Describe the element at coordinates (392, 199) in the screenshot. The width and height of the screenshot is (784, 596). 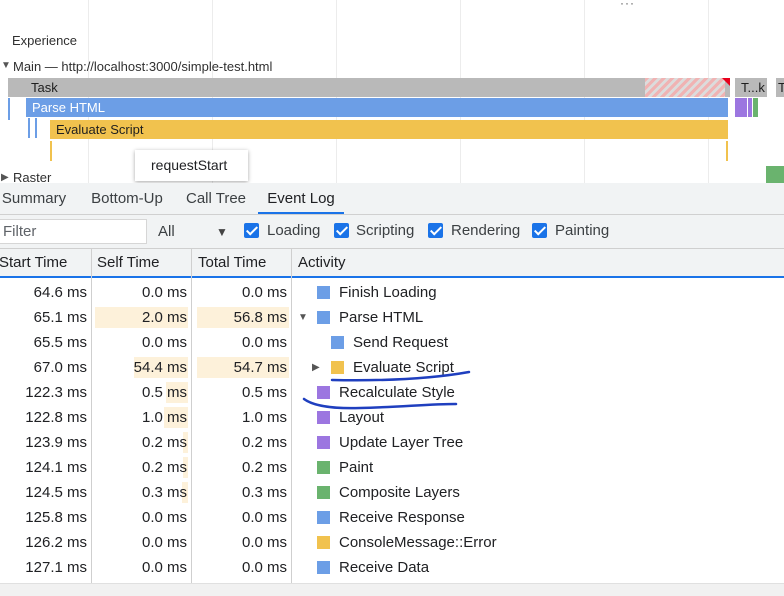
I see `details-tab-bar: Summary Bottom-Up Call Tree Event Log` at that location.